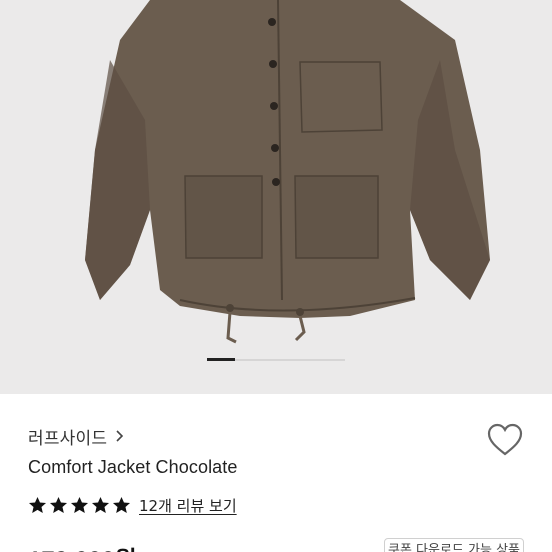  Describe the element at coordinates (120, 436) in the screenshot. I see `chevron-right-icon` at that location.